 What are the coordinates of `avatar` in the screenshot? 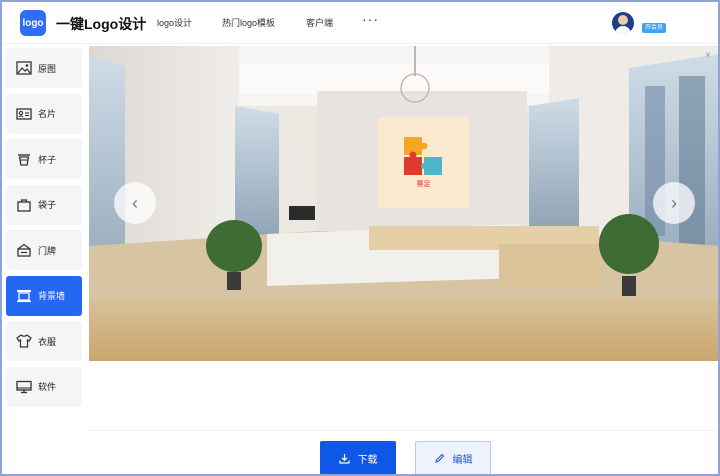 It's located at (623, 23).